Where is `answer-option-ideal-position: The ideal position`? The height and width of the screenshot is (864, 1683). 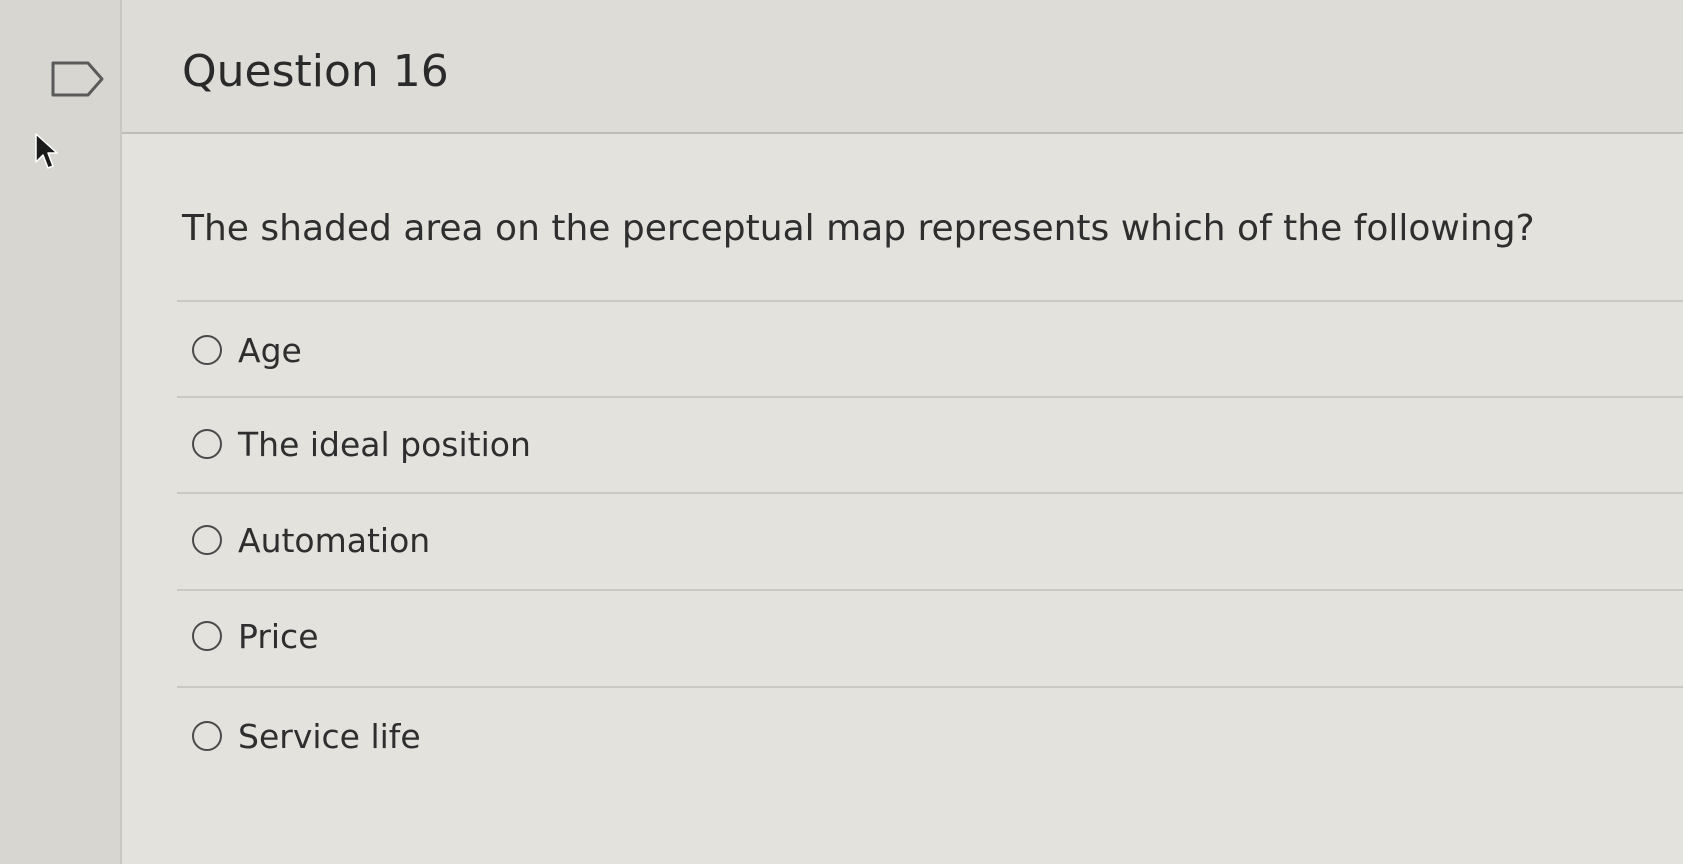
answer-option-ideal-position: The ideal position is located at coordinates (892, 444).